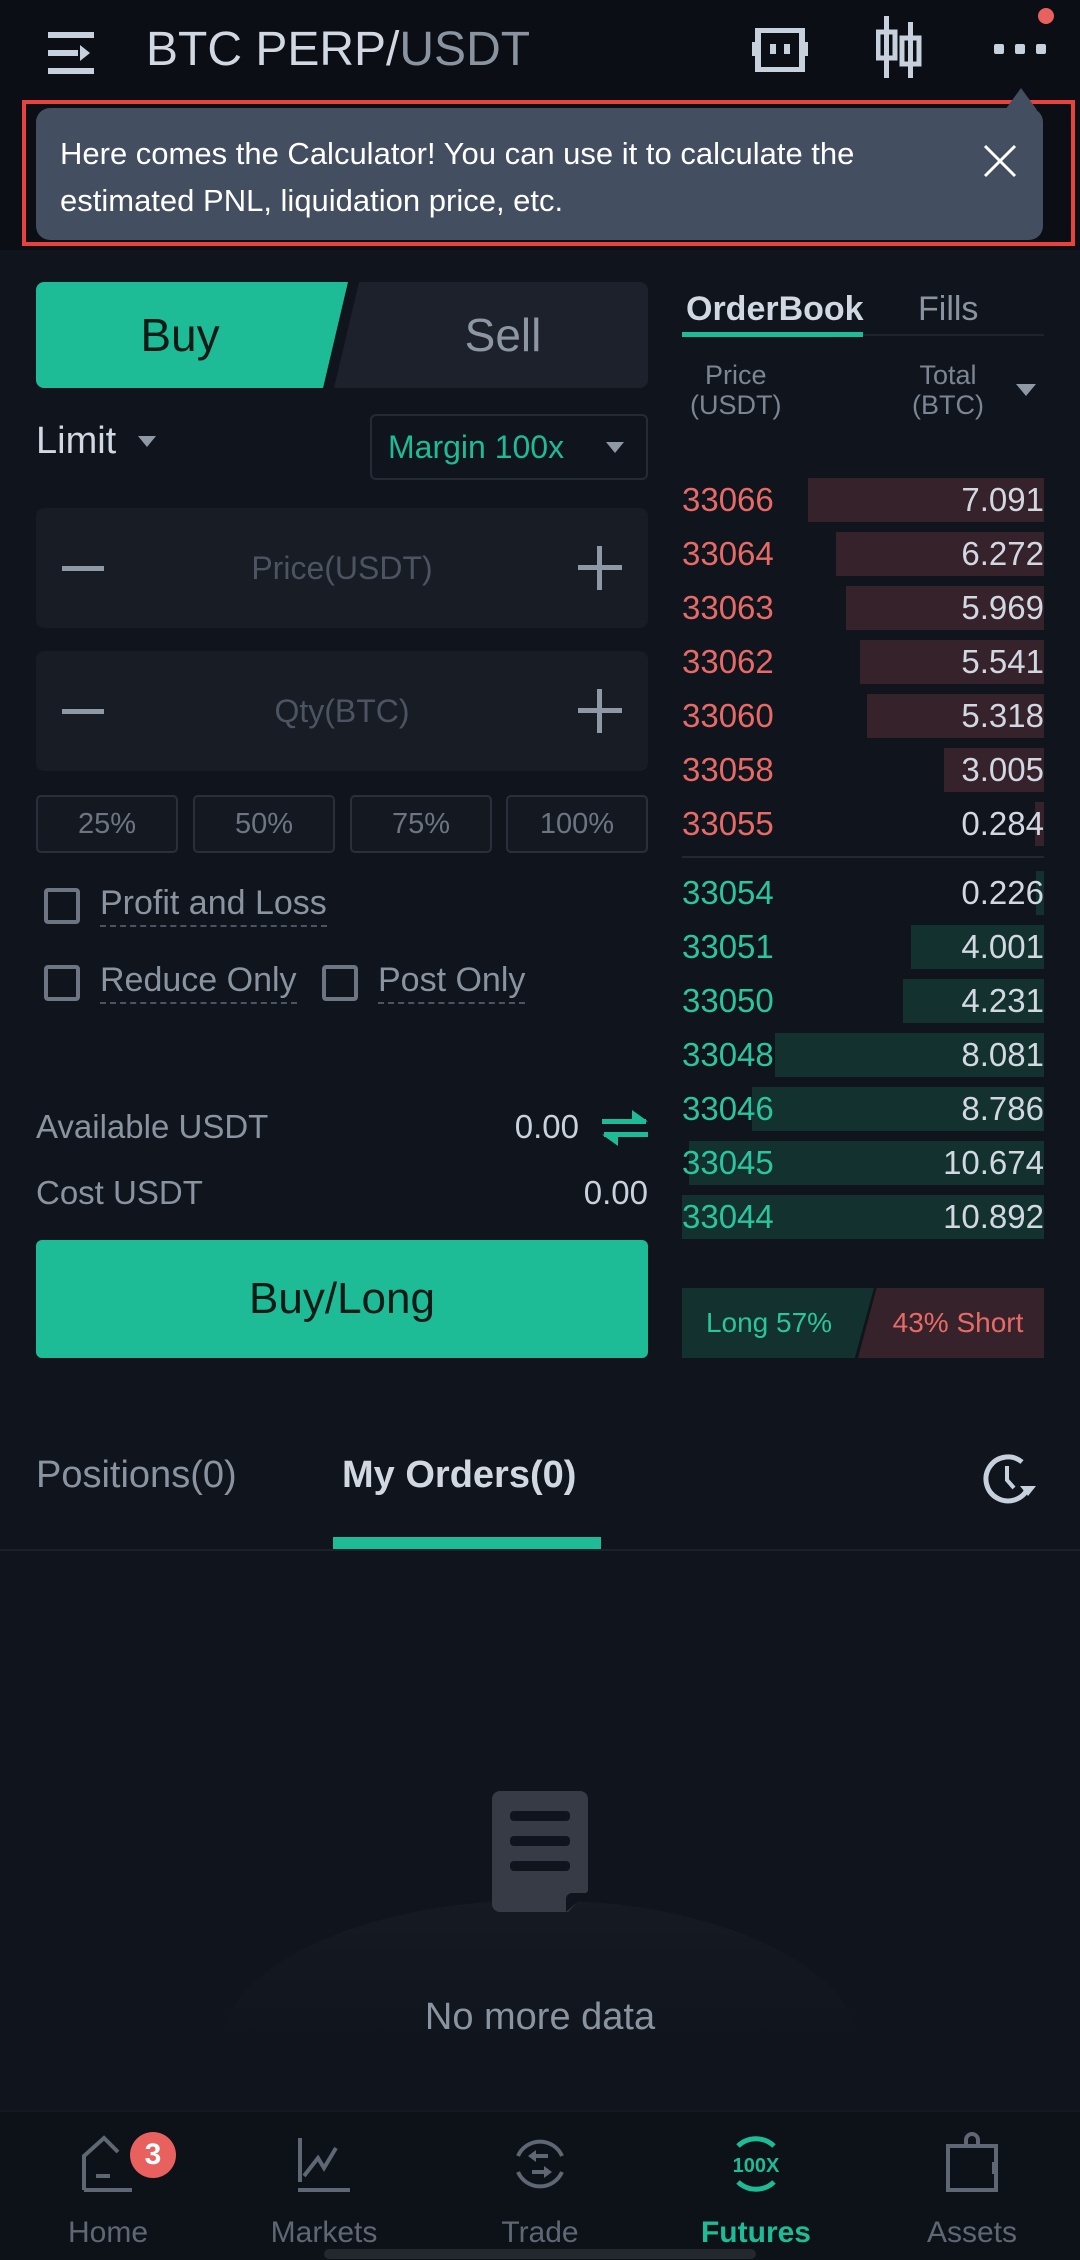 The height and width of the screenshot is (2260, 1080). Describe the element at coordinates (728, 1000) in the screenshot. I see `bid-price: 33050` at that location.